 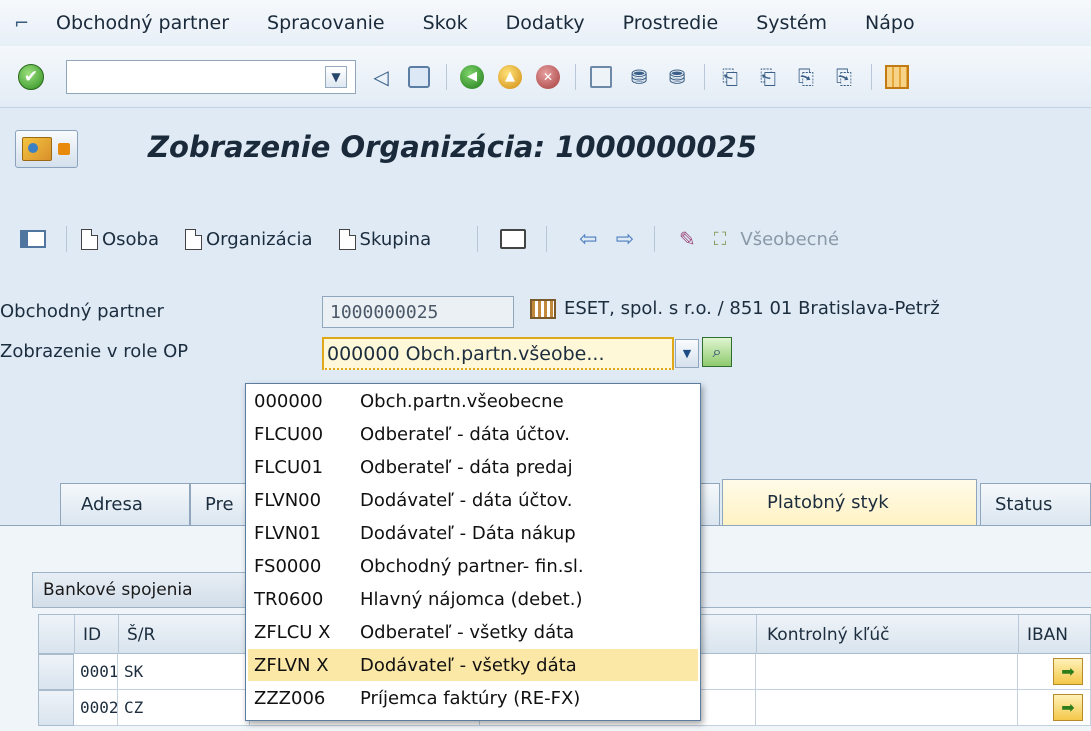 What do you see at coordinates (466, 467) in the screenshot?
I see `option-desc: Odberateľ - dáta predaj` at bounding box center [466, 467].